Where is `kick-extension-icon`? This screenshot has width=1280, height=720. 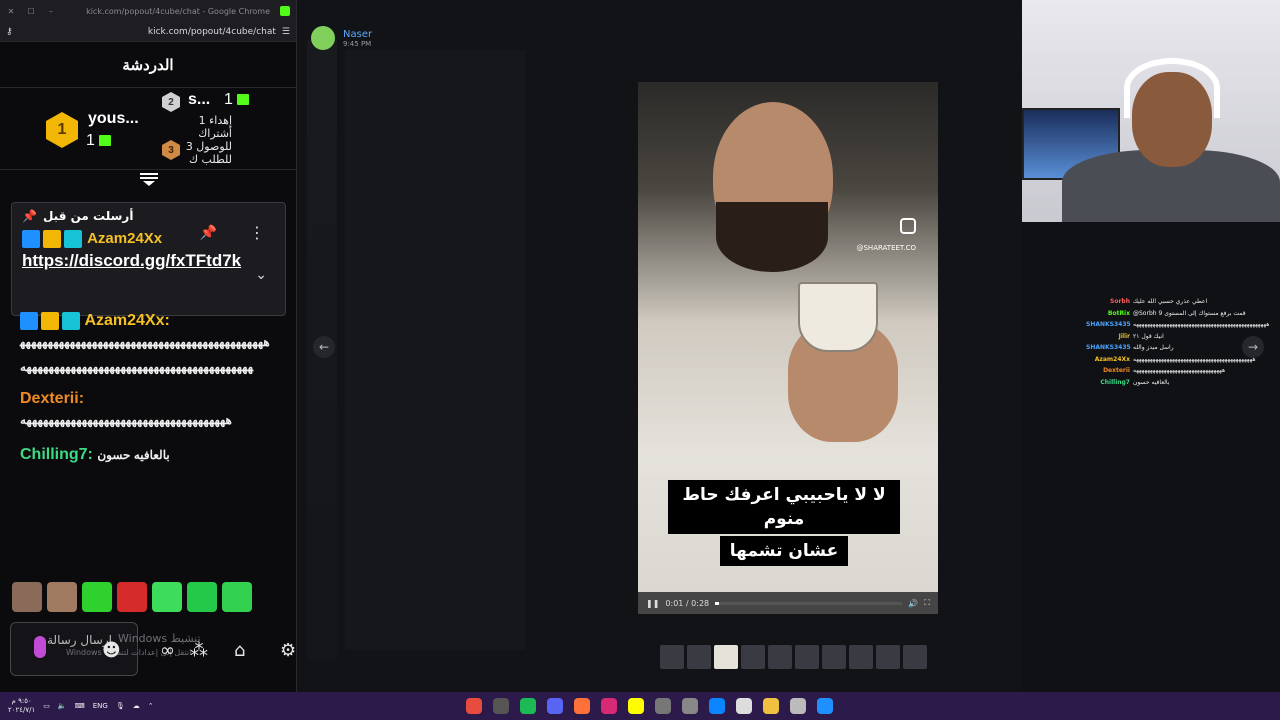
kick-extension-icon is located at coordinates (285, 11).